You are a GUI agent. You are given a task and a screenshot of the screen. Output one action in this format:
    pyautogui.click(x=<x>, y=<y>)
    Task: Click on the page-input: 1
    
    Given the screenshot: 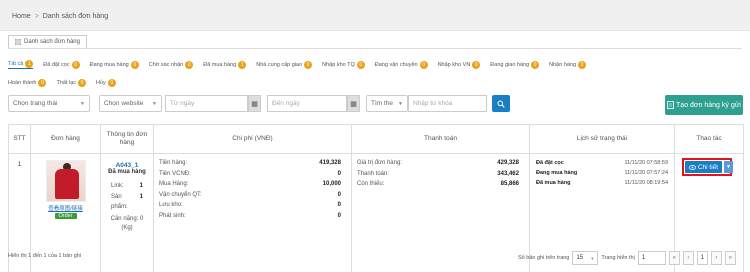 What is the action you would take?
    pyautogui.click(x=651, y=258)
    